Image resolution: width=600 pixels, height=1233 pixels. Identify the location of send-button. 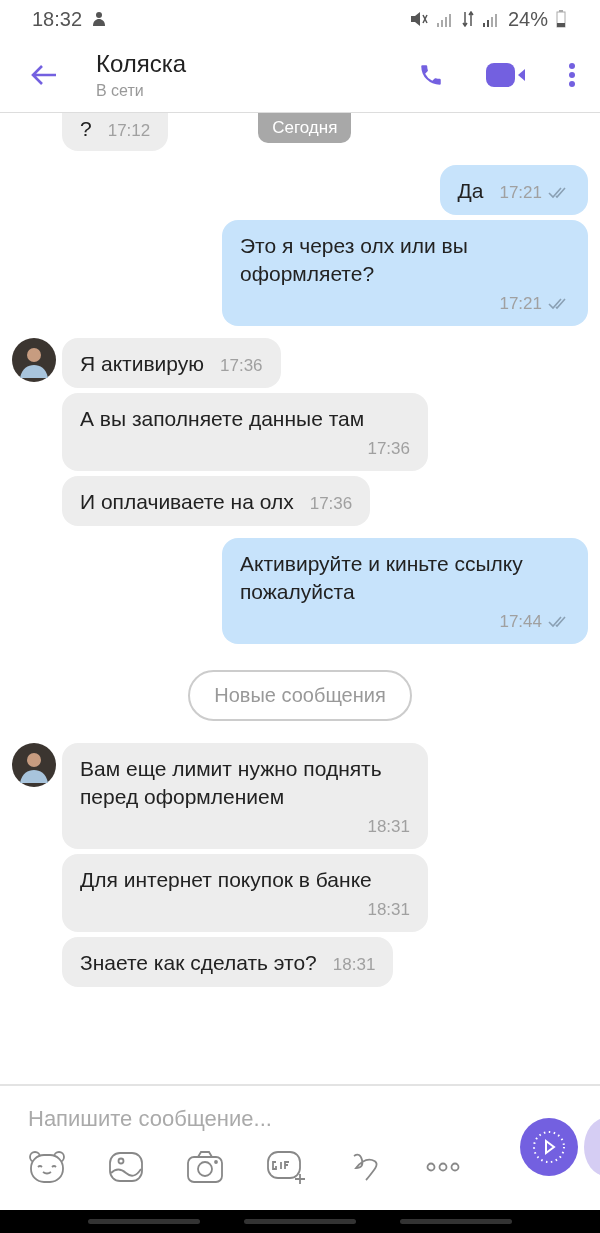
(549, 1147).